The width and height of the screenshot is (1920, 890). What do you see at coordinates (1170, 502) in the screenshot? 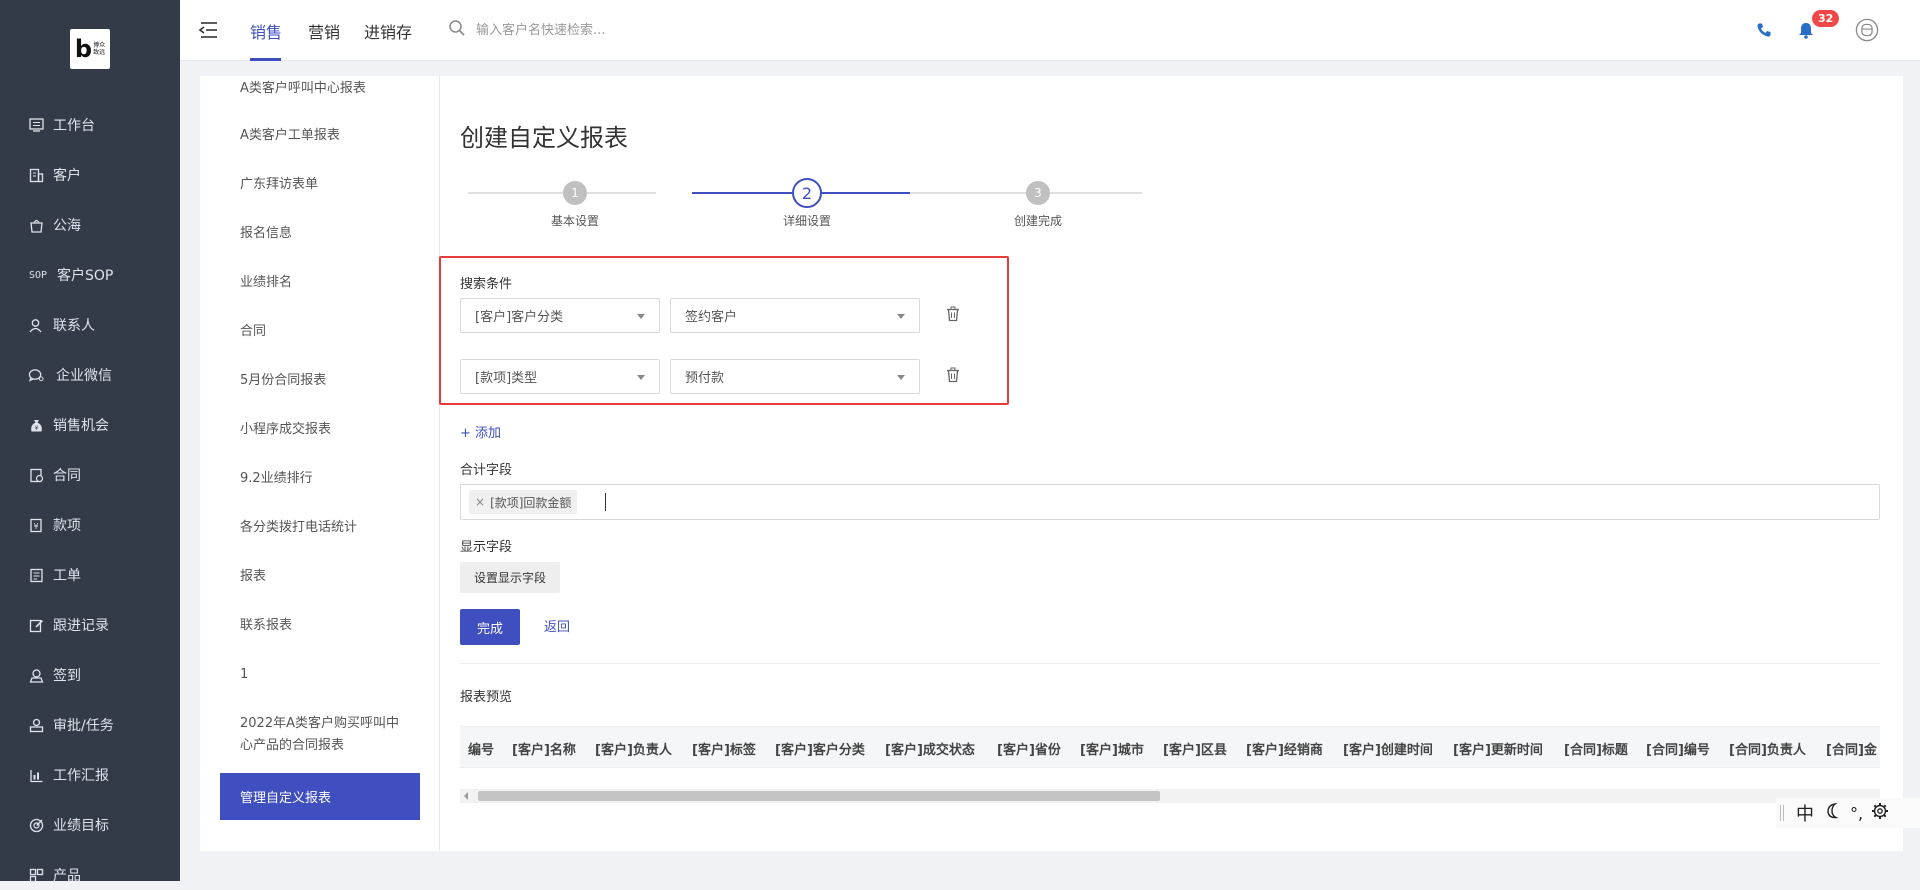
I see `sum-fields-input: × [款项]回款金额` at bounding box center [1170, 502].